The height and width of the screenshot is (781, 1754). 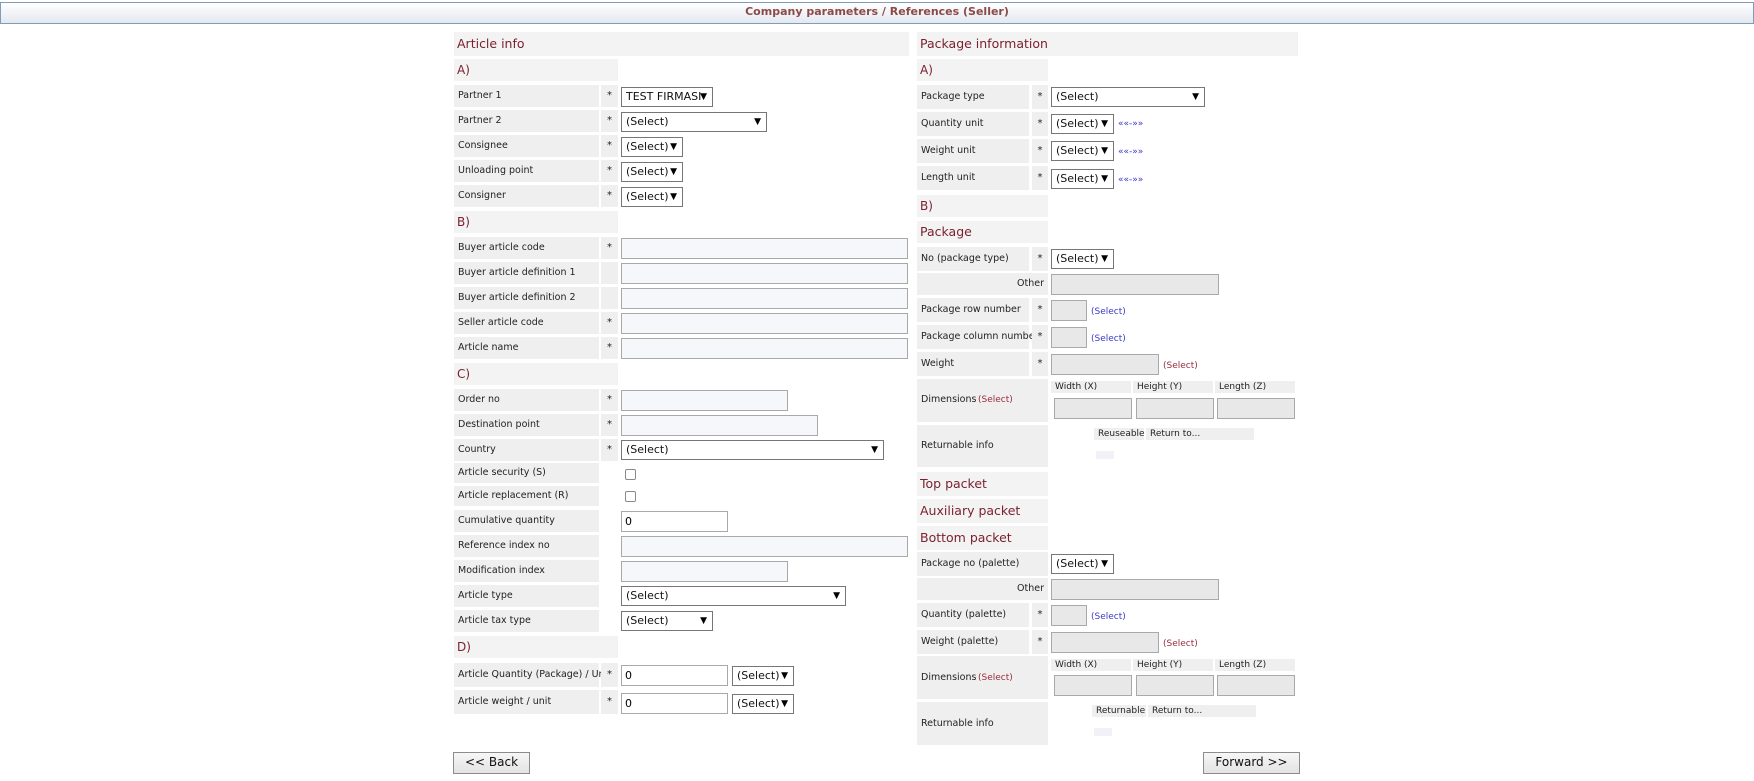 What do you see at coordinates (1082, 124) in the screenshot?
I see `quantity-unit-select: (Select) ▼` at bounding box center [1082, 124].